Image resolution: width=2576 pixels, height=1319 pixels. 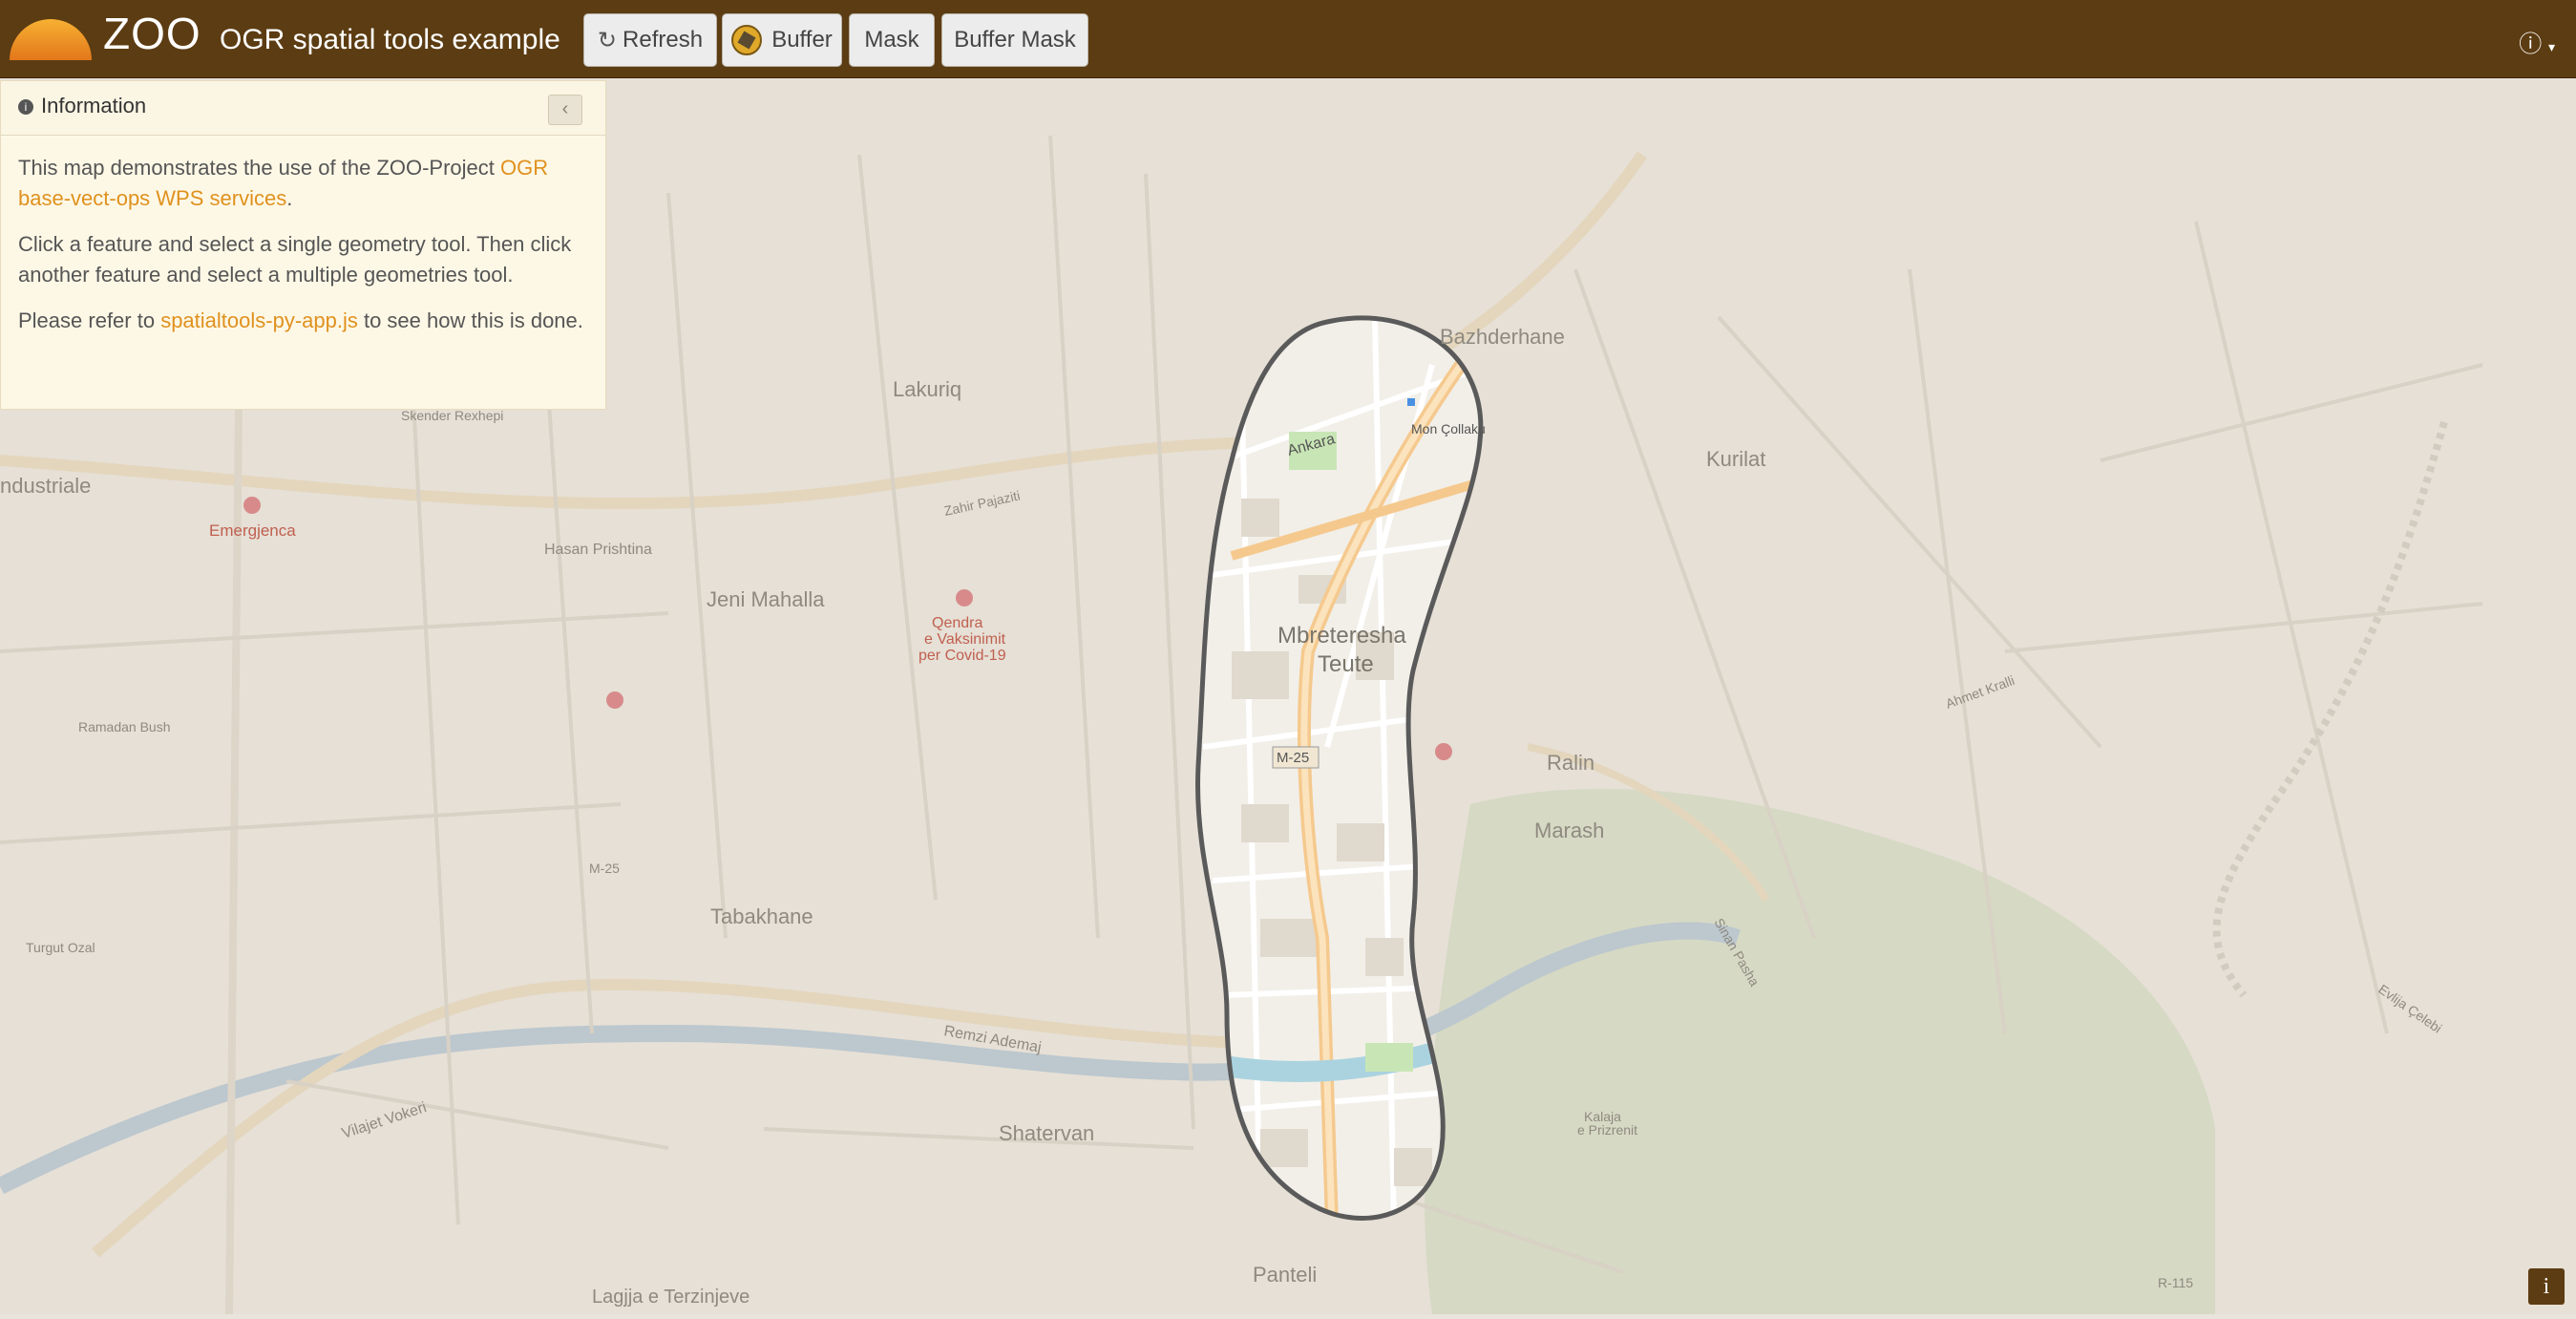 I want to click on label-tabakhane: Tabakhane, so click(x=761, y=916).